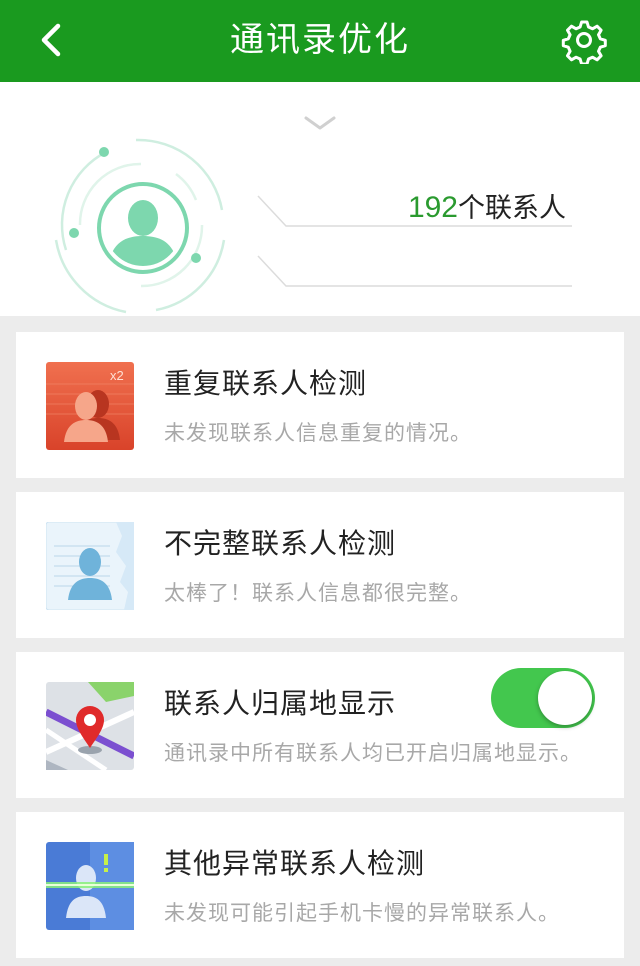 This screenshot has width=640, height=966. Describe the element at coordinates (584, 40) in the screenshot. I see `gear-icon` at that location.